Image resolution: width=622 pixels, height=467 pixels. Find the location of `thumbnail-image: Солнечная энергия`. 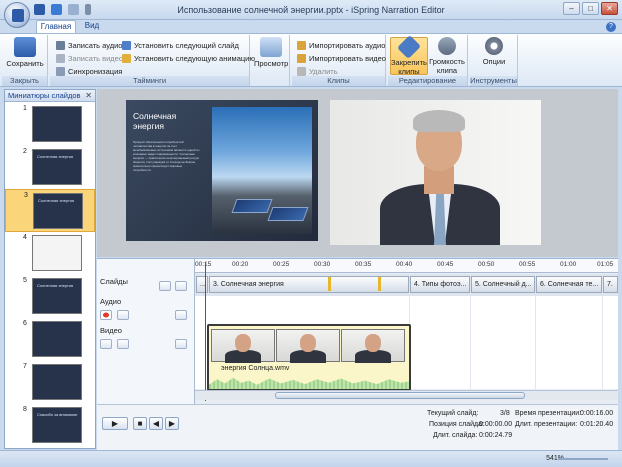

thumbnail-image: Солнечная энергия is located at coordinates (58, 211).